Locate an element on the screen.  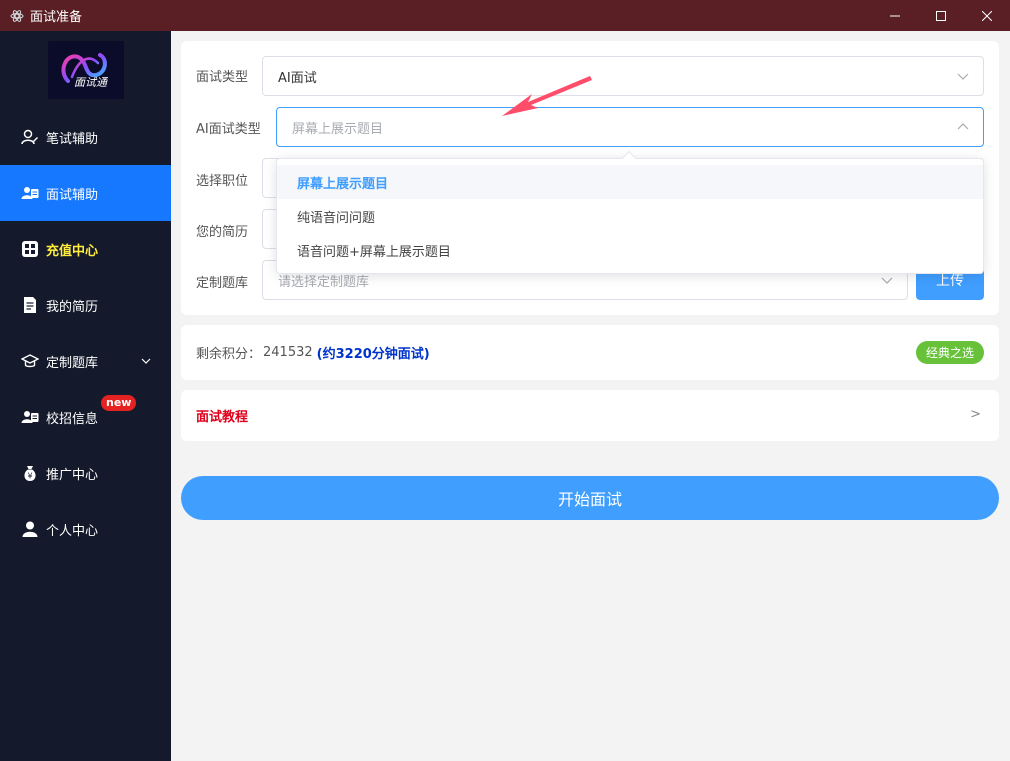
sidebar-item-campus-recruit: 校招信息 new is located at coordinates (85, 417).